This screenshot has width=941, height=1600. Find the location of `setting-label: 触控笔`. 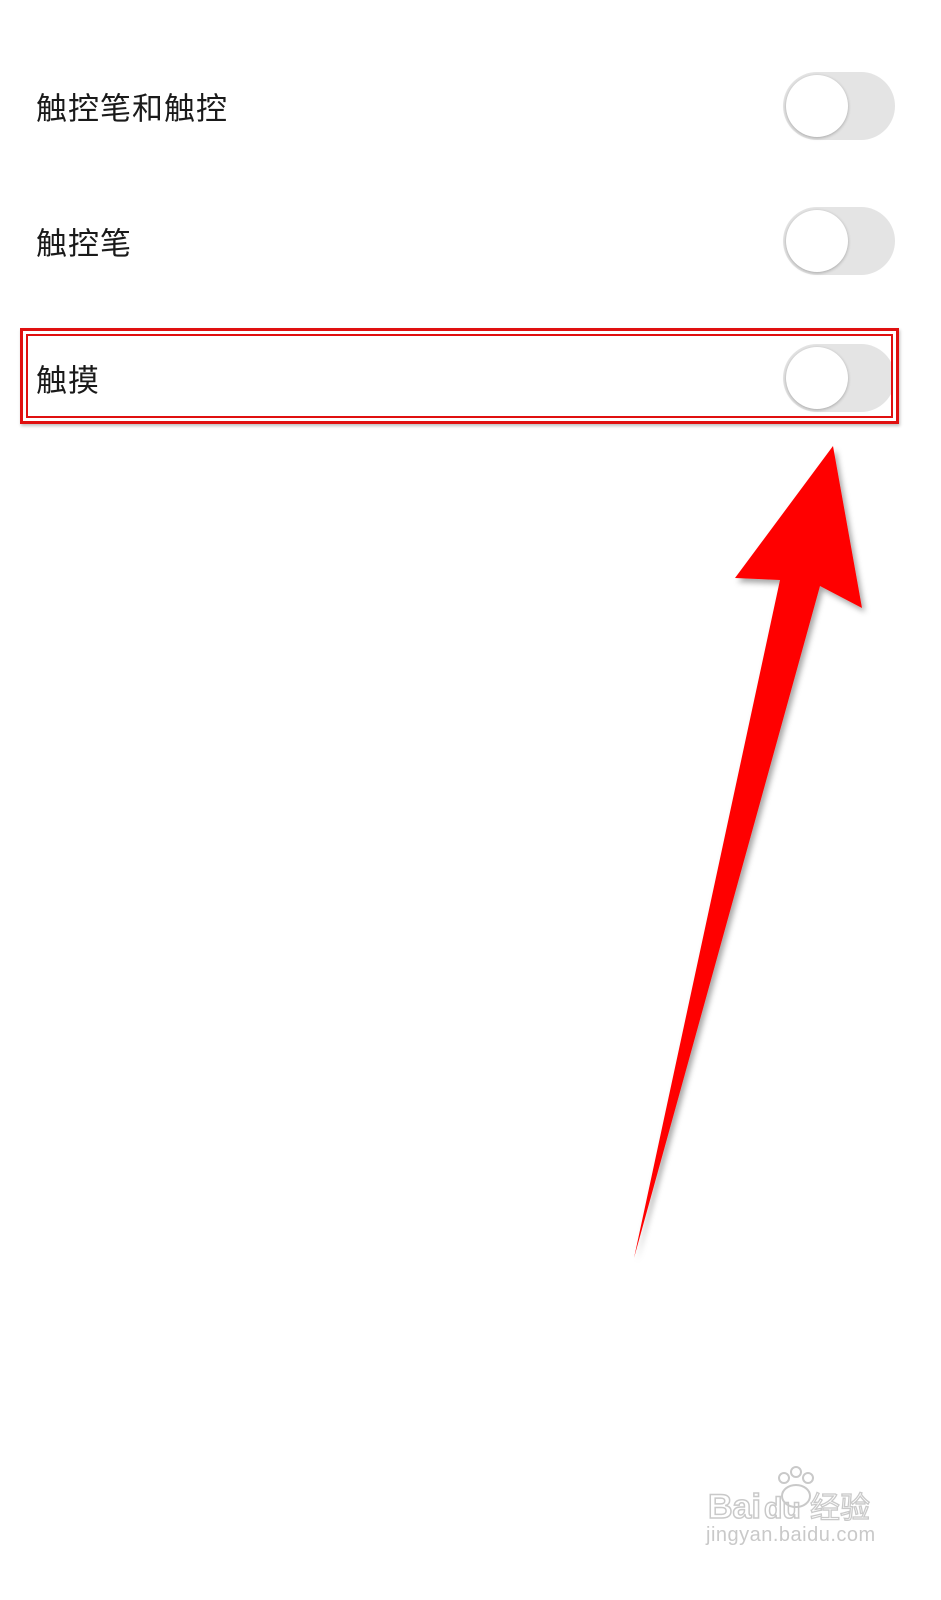

setting-label: 触控笔 is located at coordinates (84, 244).